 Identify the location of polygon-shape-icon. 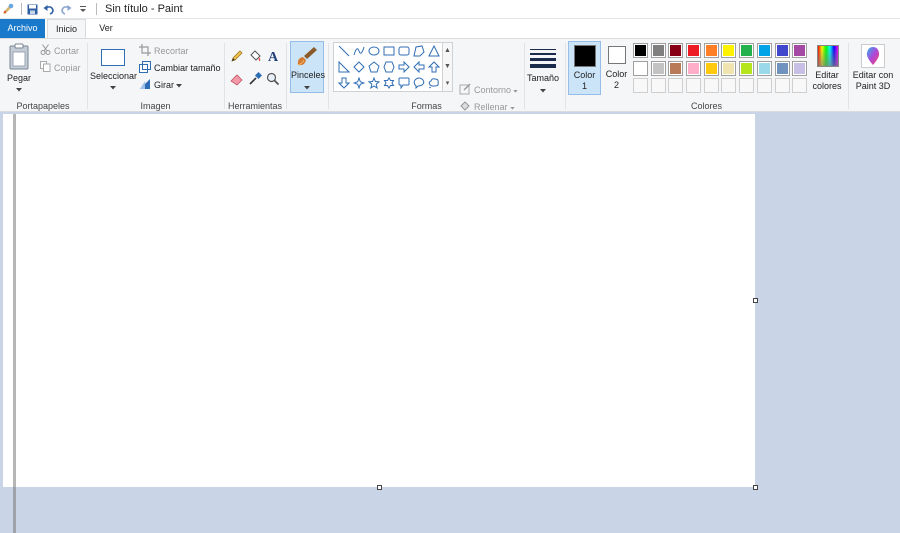
(418, 51).